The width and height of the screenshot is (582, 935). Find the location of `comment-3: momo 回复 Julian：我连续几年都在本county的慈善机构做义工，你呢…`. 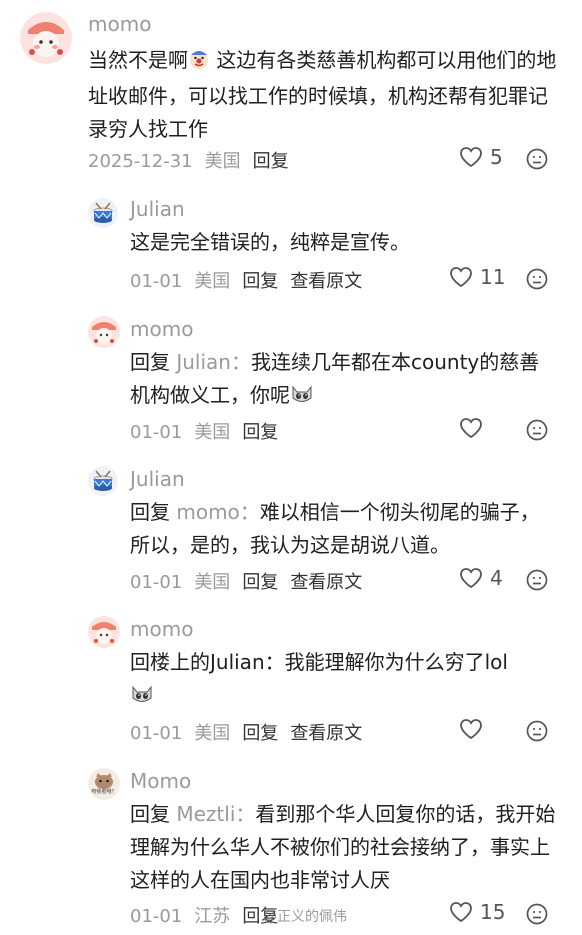

comment-3: momo 回复 Julian：我连续几年都在本county的慈善机构做义工，你呢… is located at coordinates (291, 380).